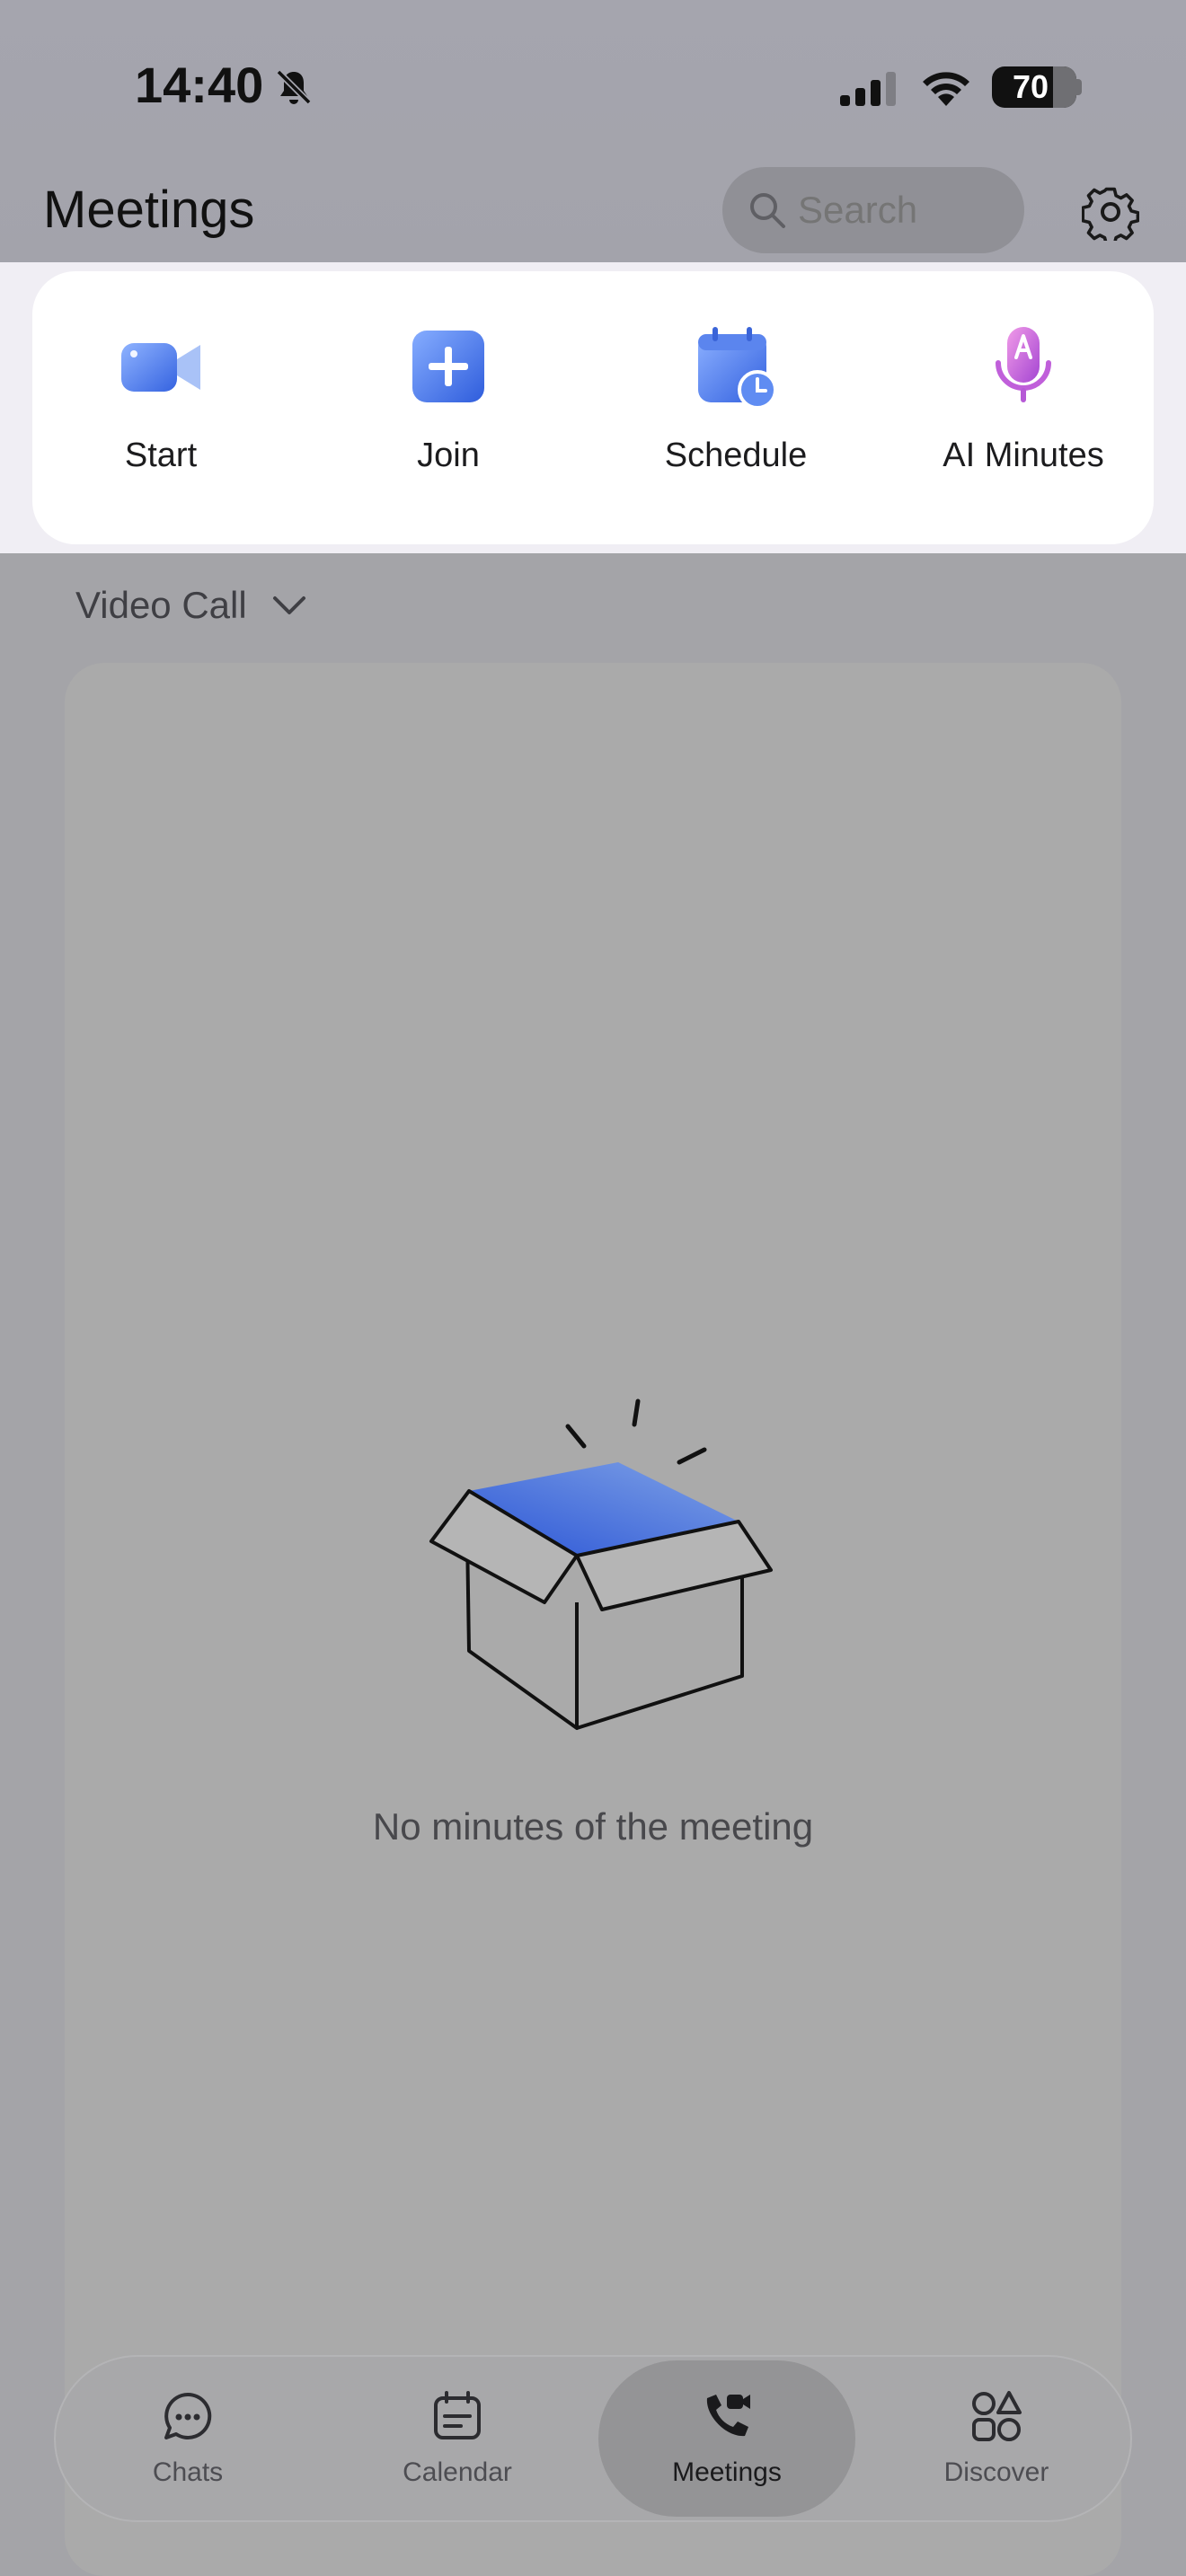 This screenshot has height=2576, width=1186. I want to click on phone-video-icon, so click(728, 2416).